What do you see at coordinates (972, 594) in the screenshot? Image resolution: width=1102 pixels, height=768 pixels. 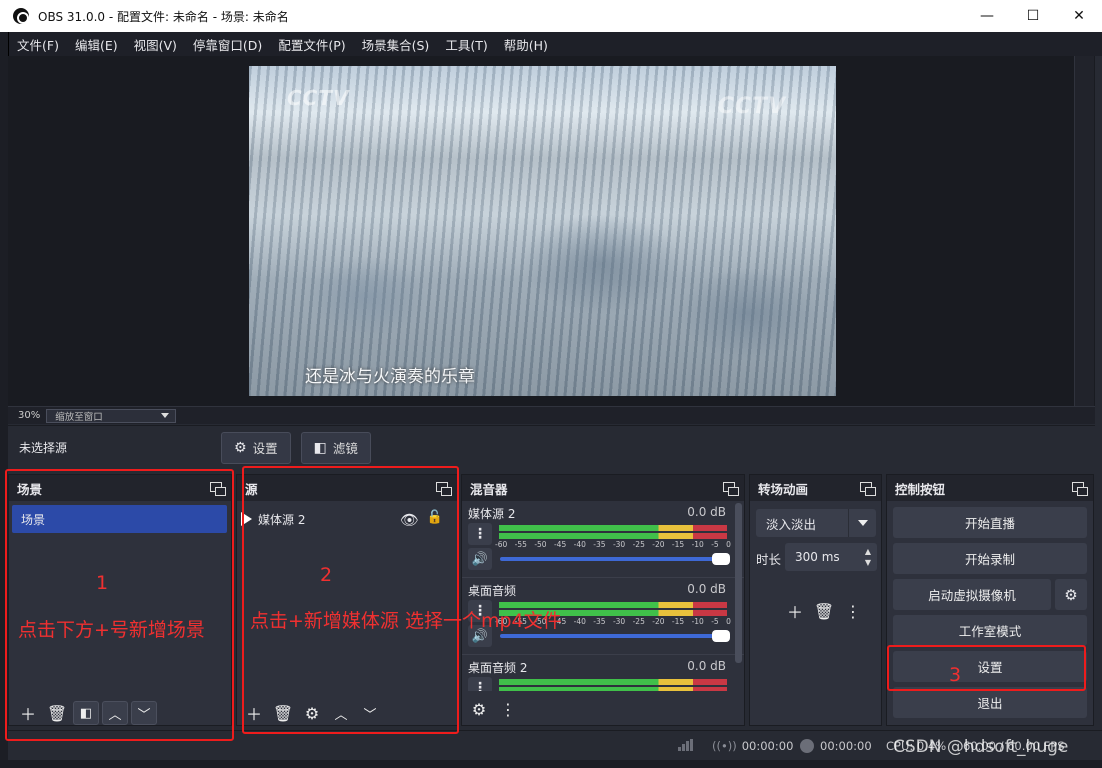 I see `start-virtual-camera-button: 启动虚拟摄像机` at bounding box center [972, 594].